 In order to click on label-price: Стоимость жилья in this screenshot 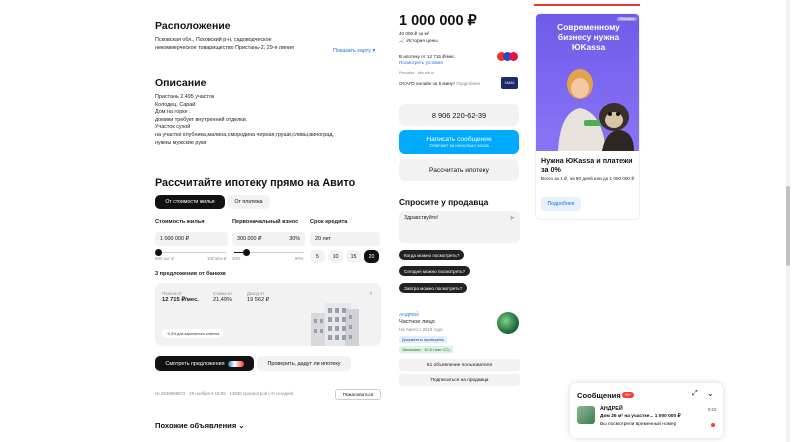, I will do `click(180, 222)`.